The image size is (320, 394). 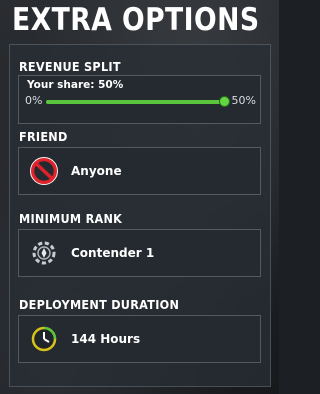 I want to click on slider-max-label: 50%, so click(x=243, y=100).